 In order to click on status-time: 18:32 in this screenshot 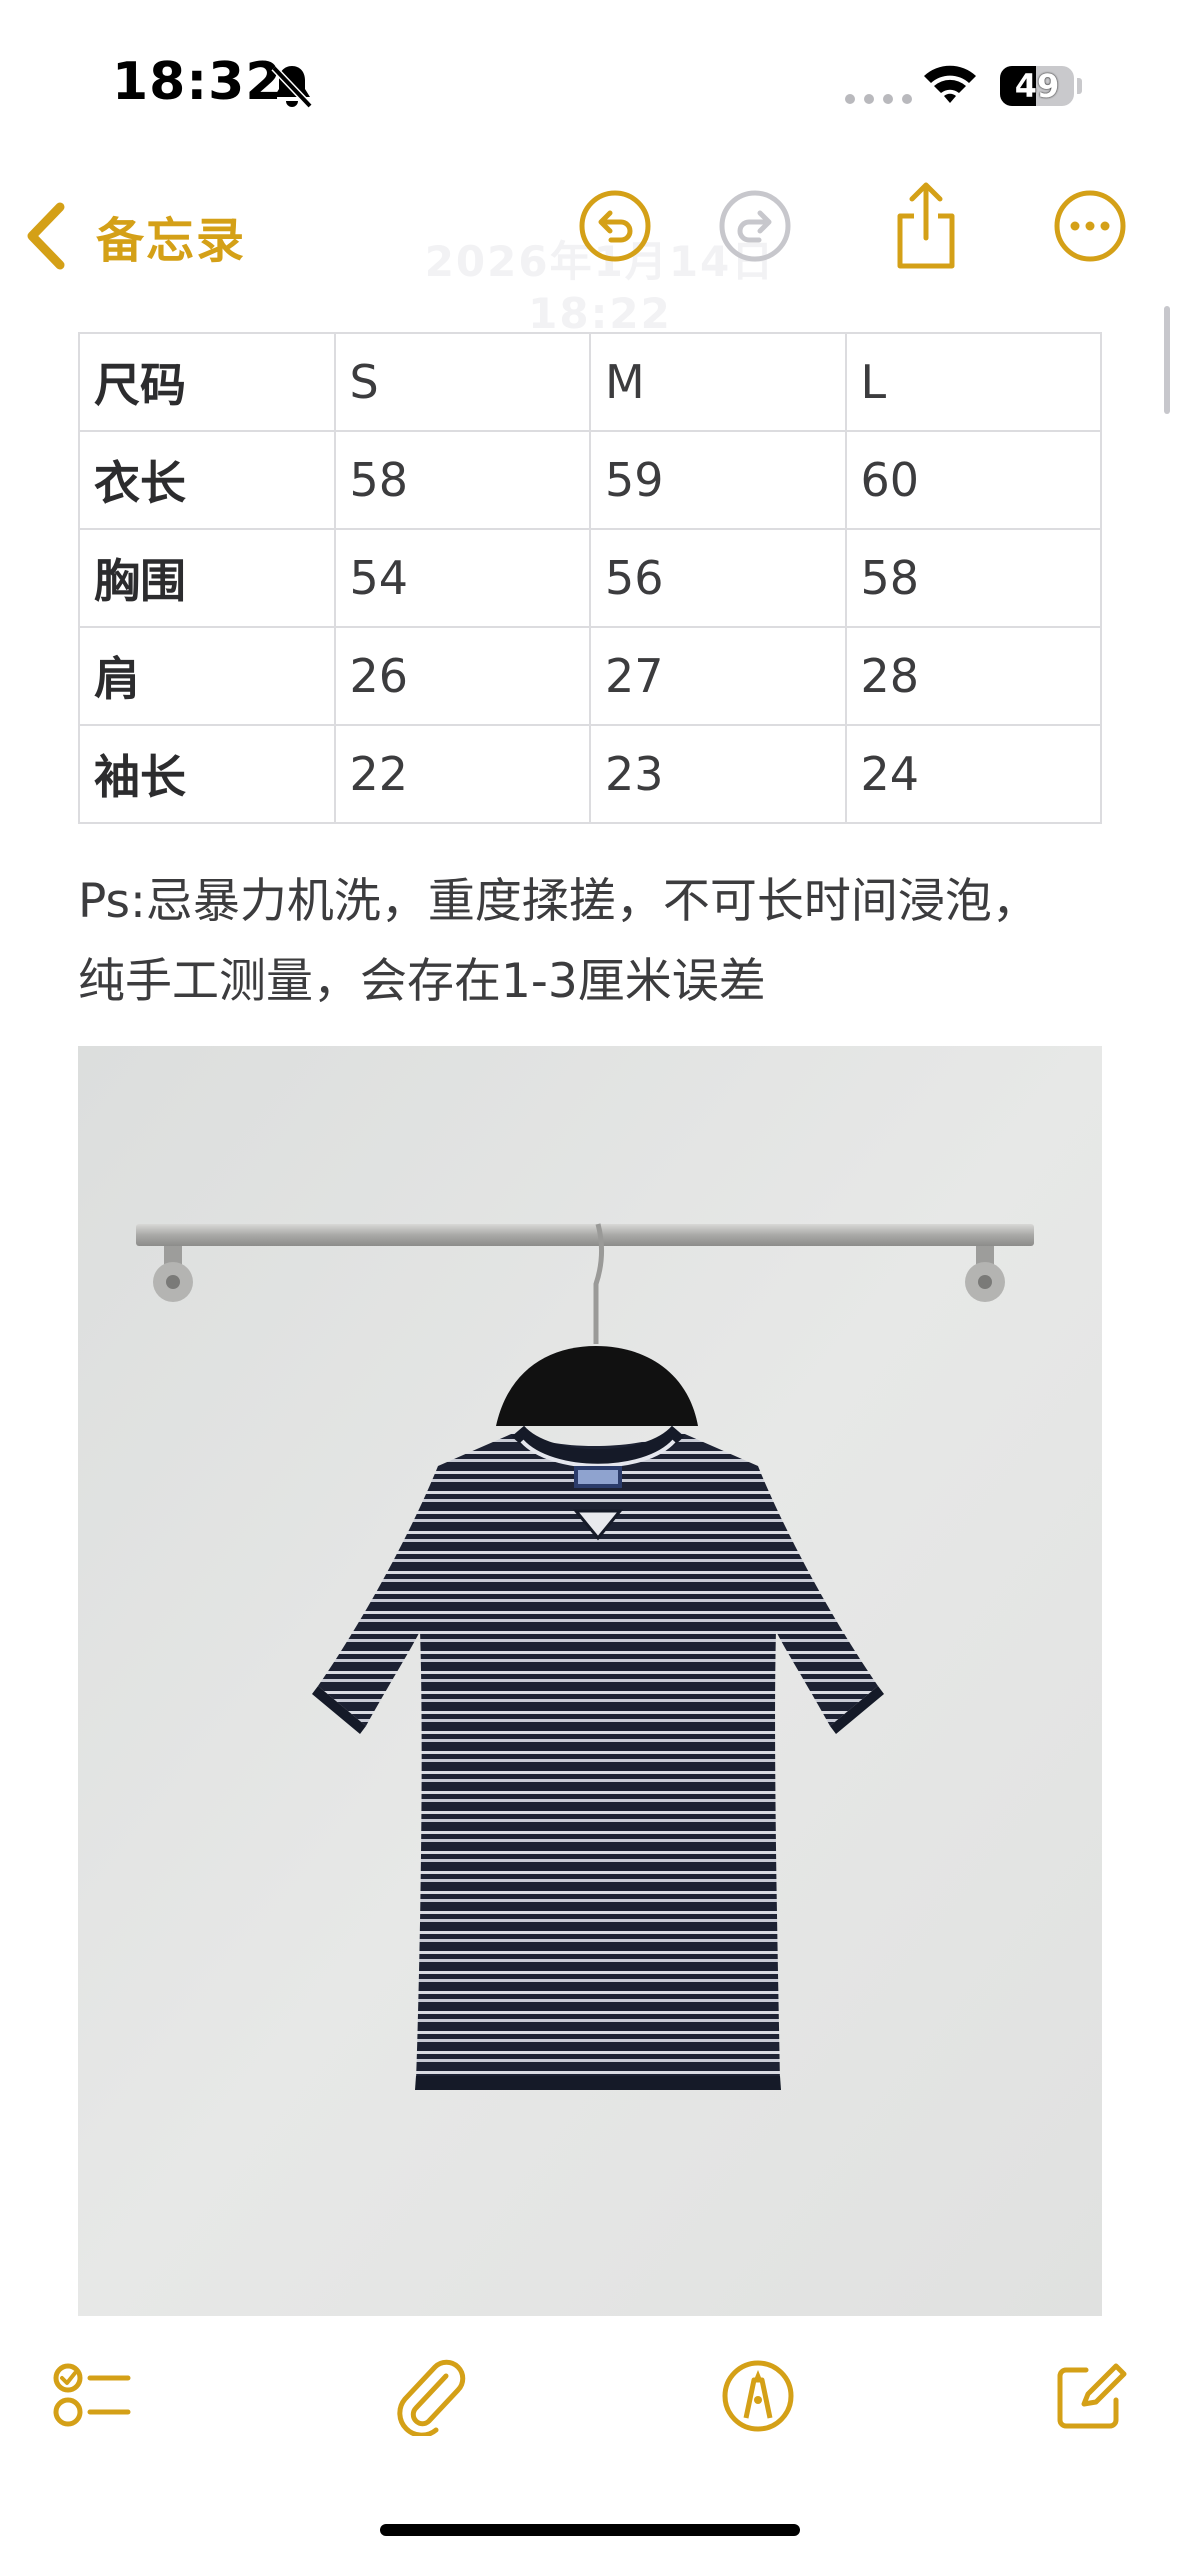, I will do `click(197, 82)`.